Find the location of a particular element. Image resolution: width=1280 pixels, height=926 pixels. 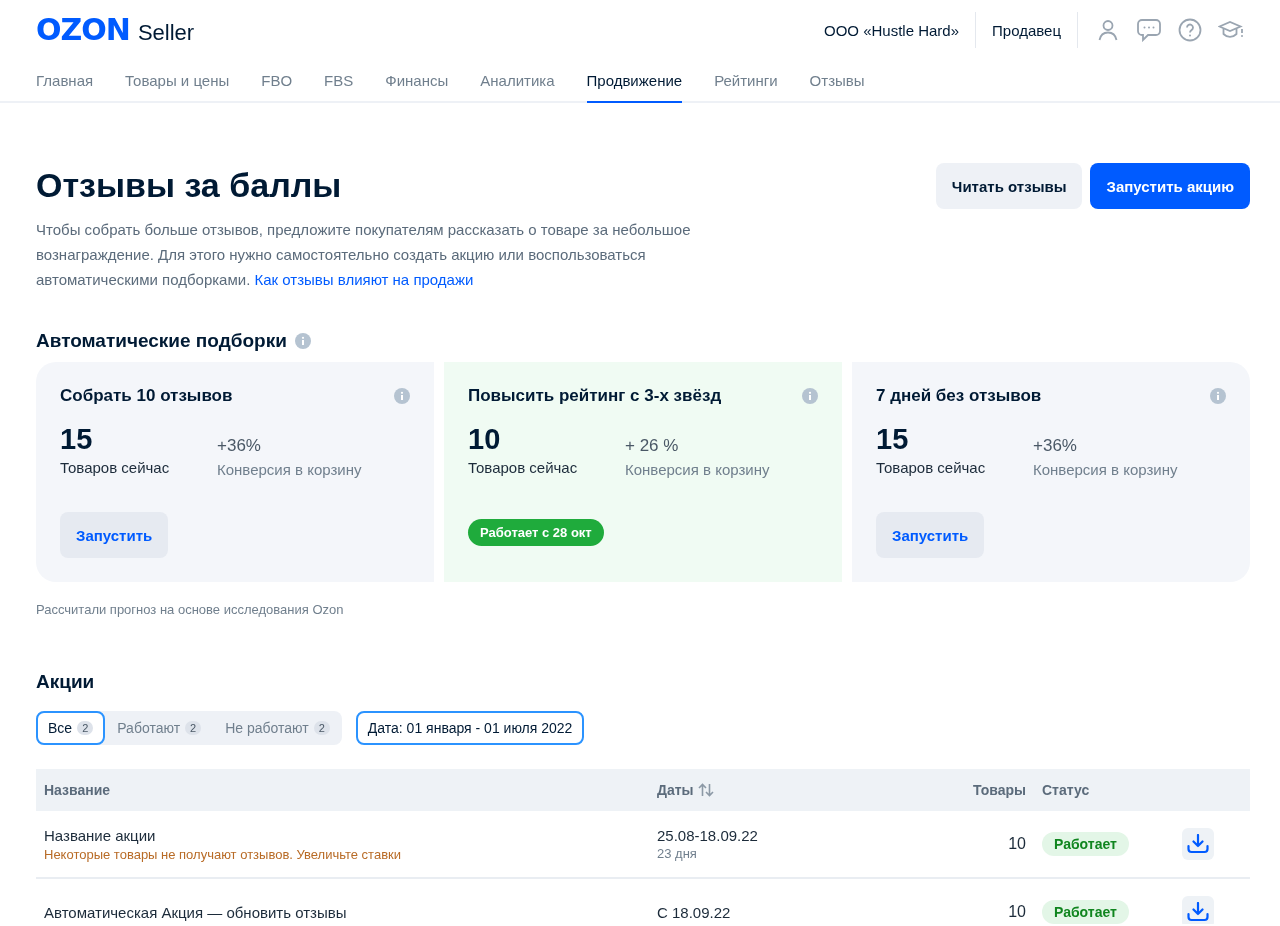

user-icon is located at coordinates (1108, 30).